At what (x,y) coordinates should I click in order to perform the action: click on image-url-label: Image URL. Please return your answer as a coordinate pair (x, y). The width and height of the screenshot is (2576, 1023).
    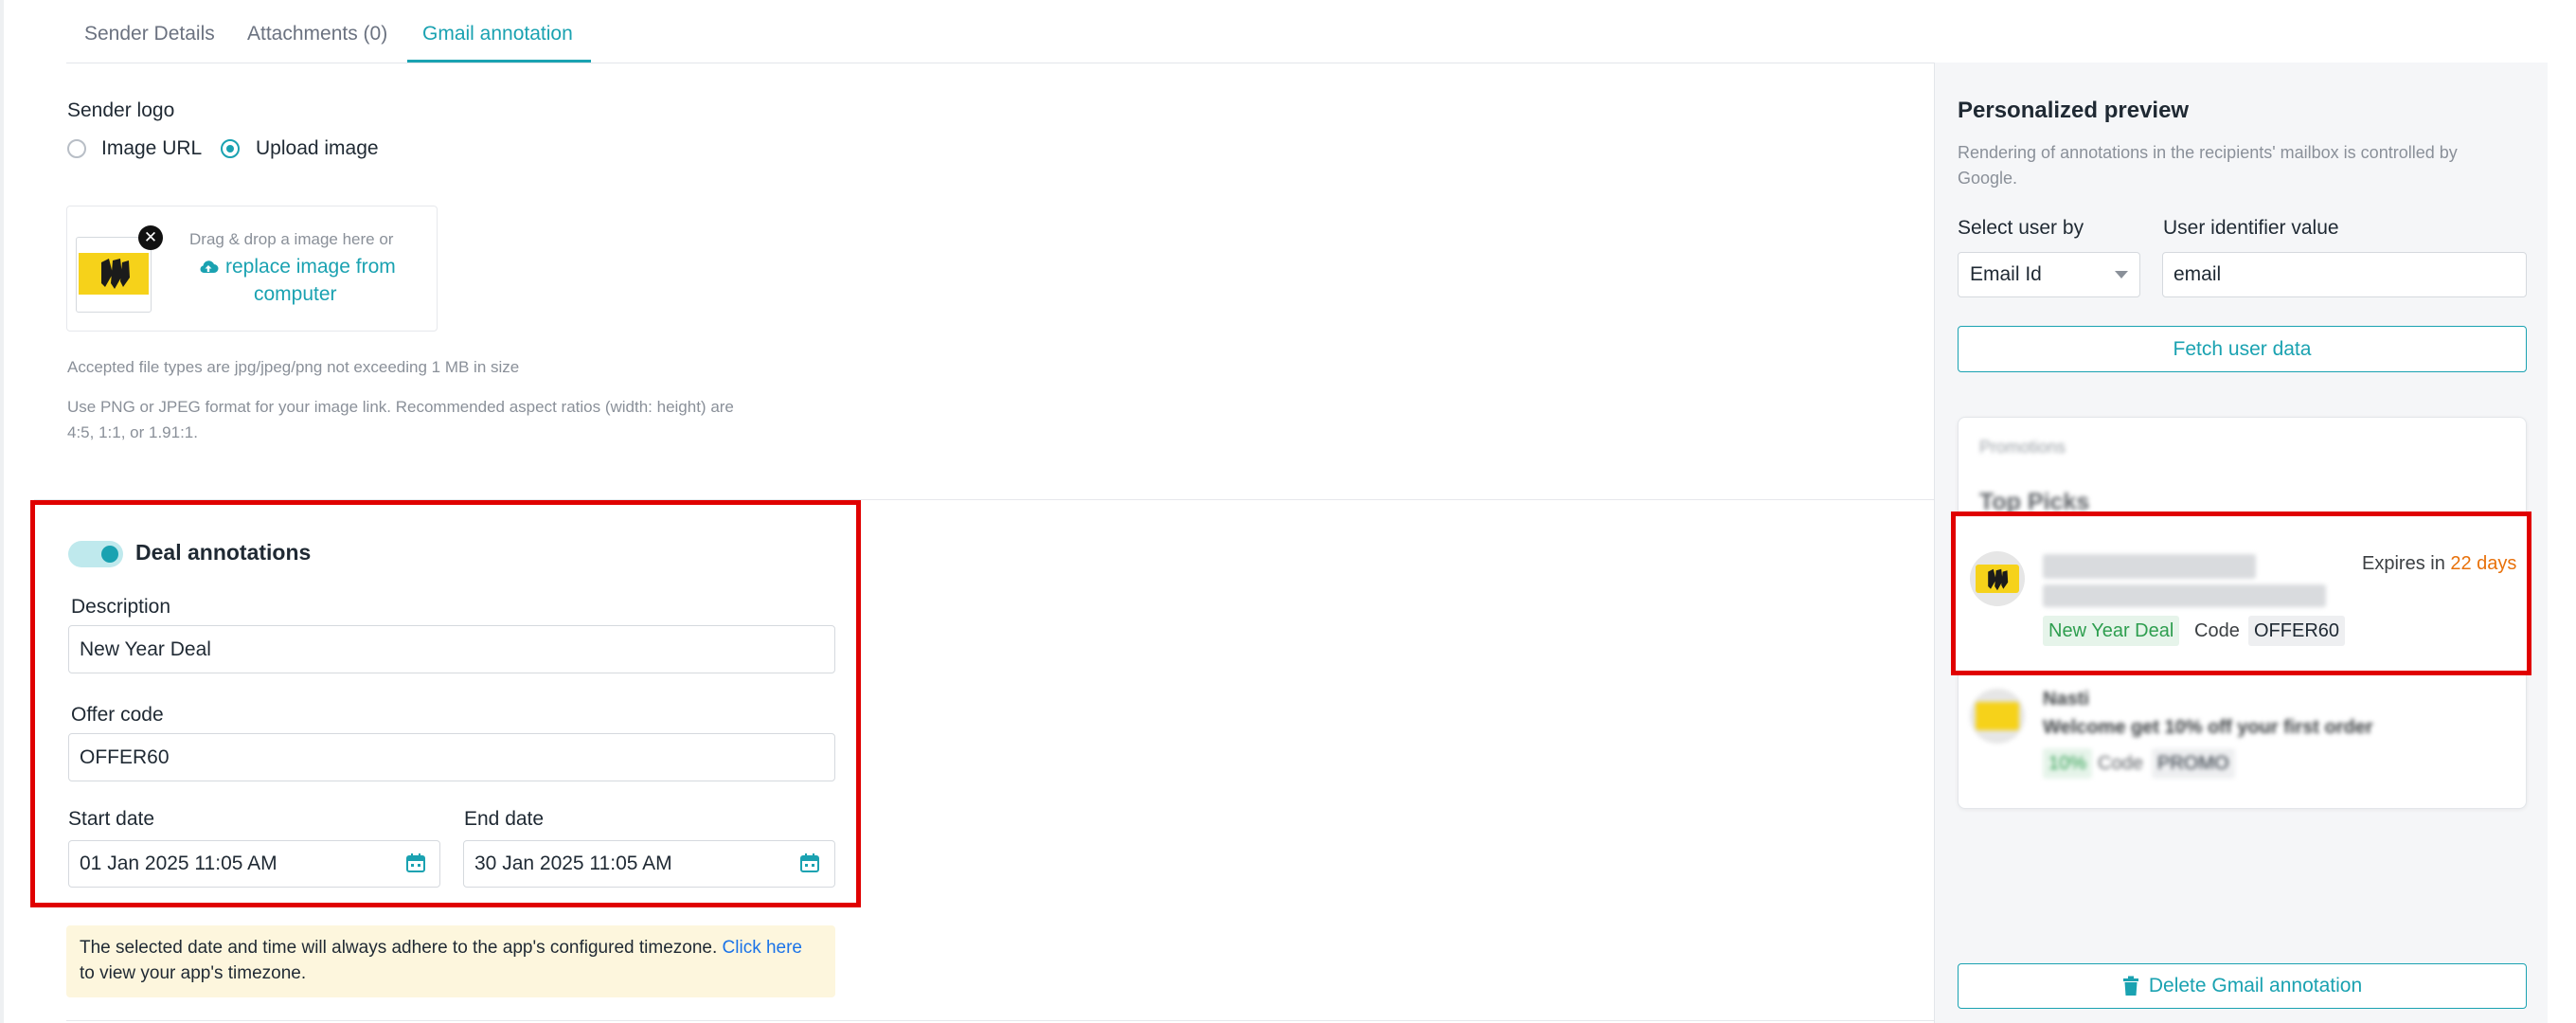
    Looking at the image, I should click on (151, 148).